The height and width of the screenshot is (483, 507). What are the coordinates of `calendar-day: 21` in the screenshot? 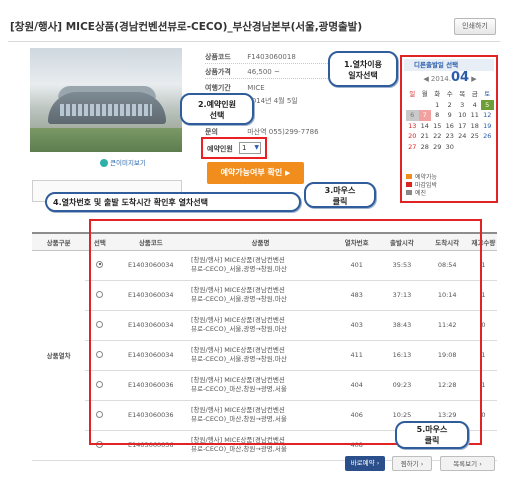 It's located at (425, 136).